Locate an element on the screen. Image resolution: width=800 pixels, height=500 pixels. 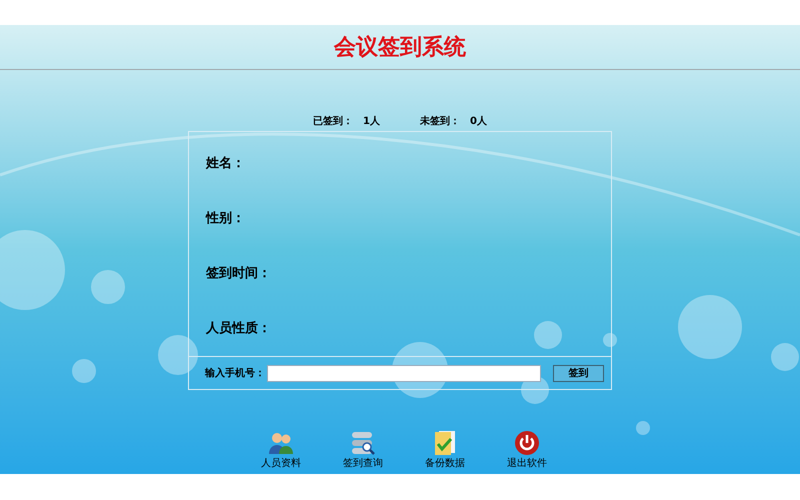
toolbar-button: 人员资料 is located at coordinates (281, 450).